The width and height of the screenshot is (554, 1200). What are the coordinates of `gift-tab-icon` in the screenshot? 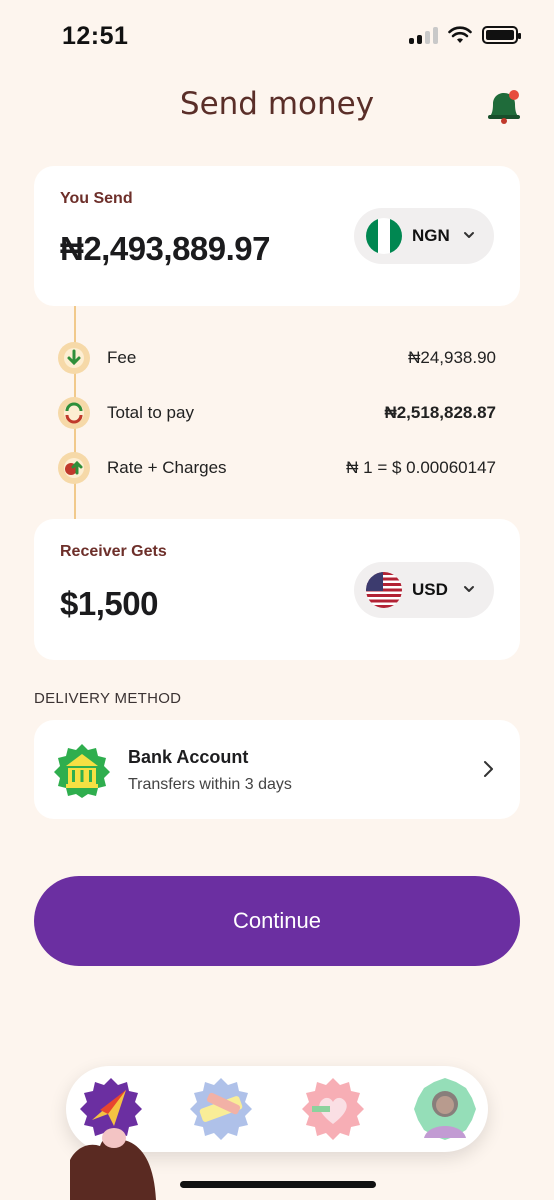 It's located at (333, 1109).